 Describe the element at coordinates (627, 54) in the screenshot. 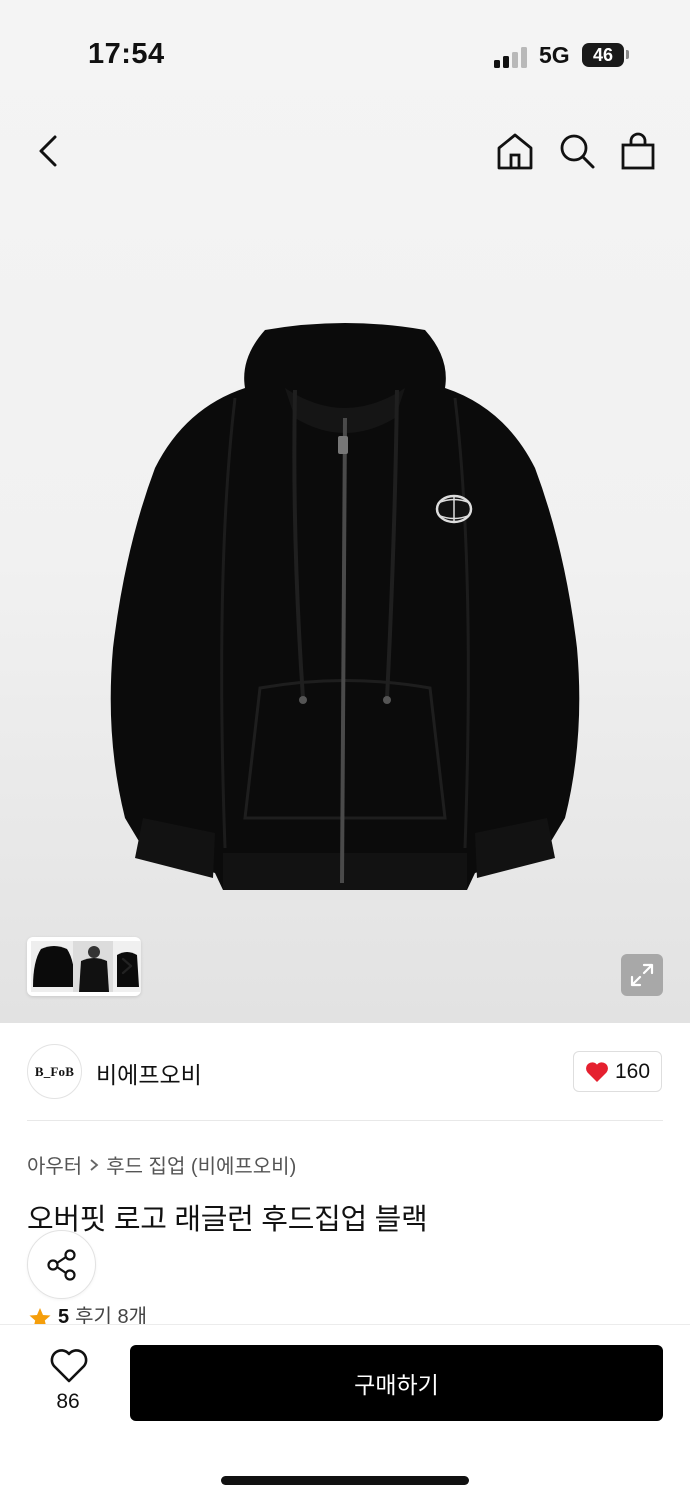

I see `battery-cap` at that location.